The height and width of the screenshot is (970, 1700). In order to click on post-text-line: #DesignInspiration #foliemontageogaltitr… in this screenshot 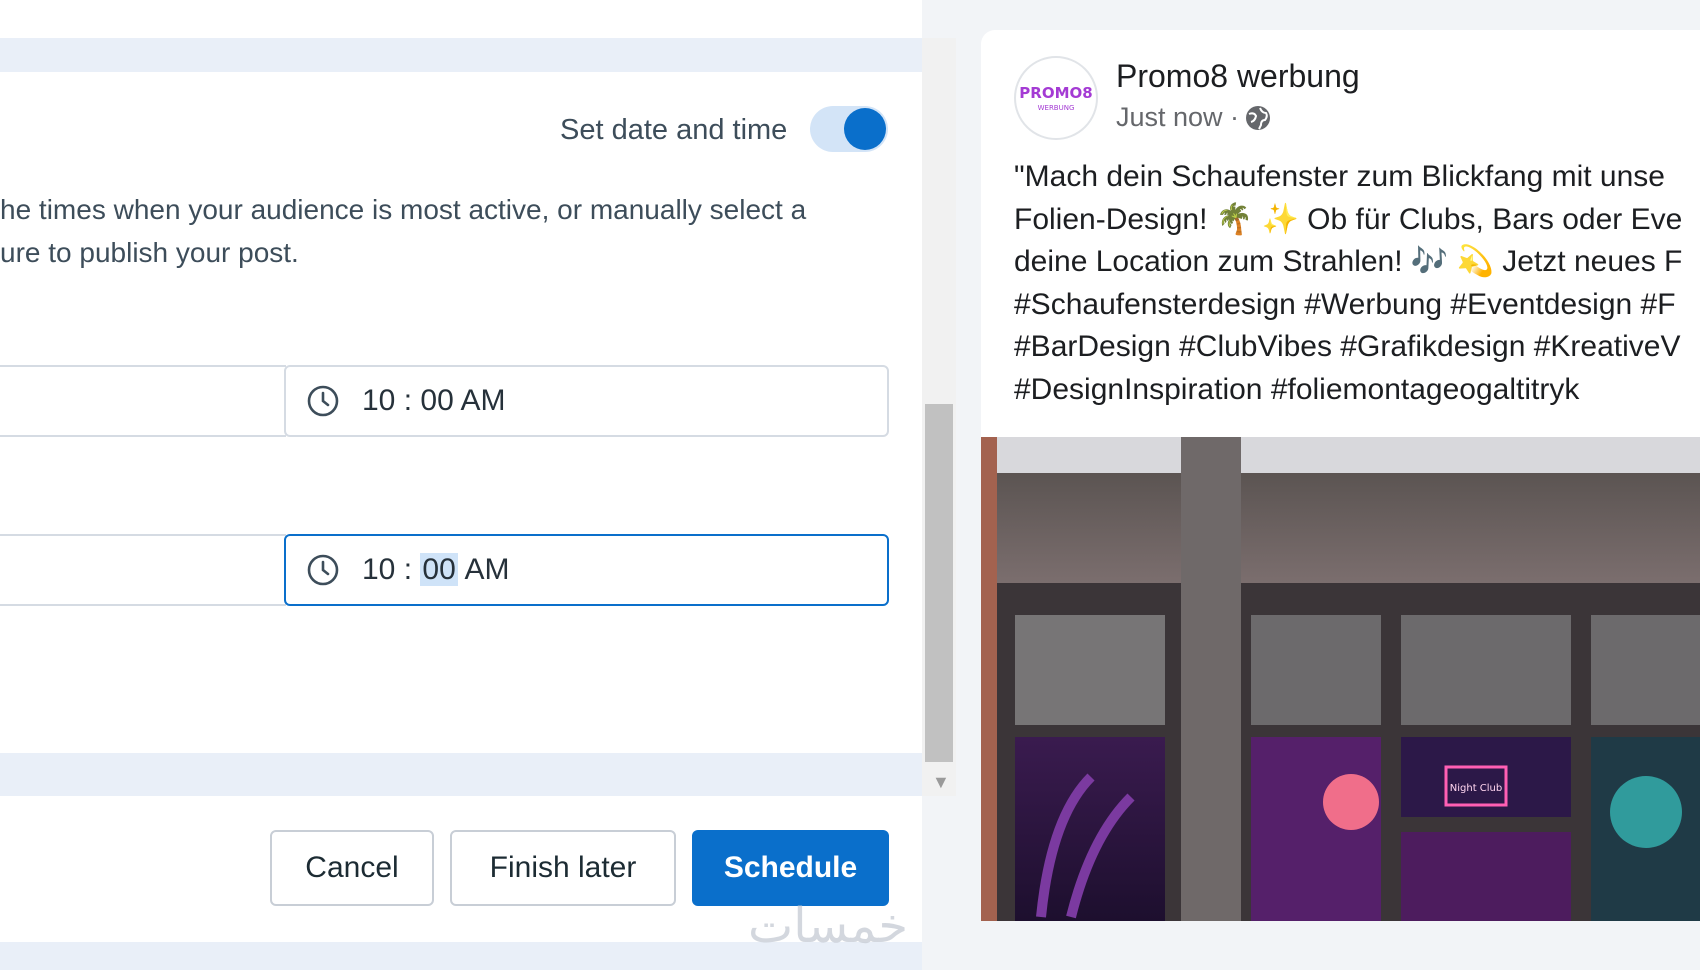, I will do `click(1297, 389)`.